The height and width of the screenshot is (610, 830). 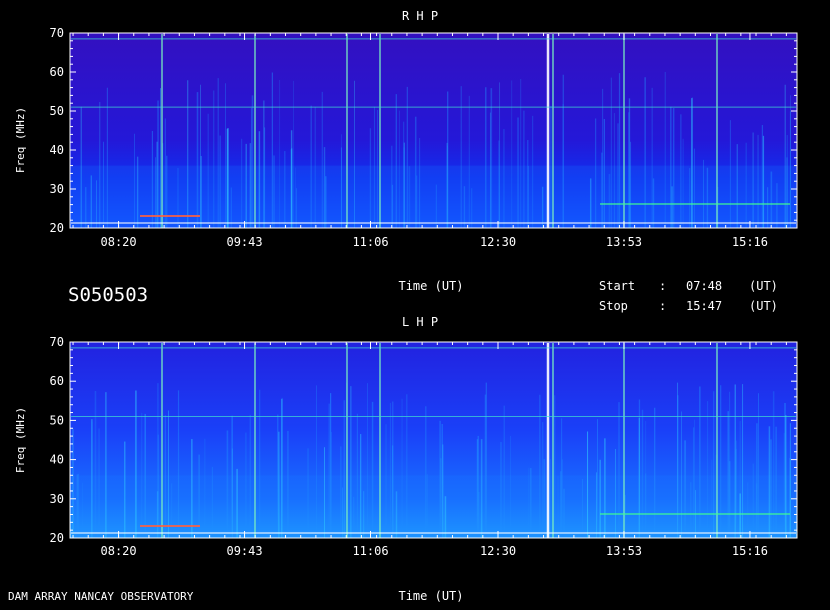 What do you see at coordinates (433, 196) in the screenshot?
I see `rhp-low-band` at bounding box center [433, 196].